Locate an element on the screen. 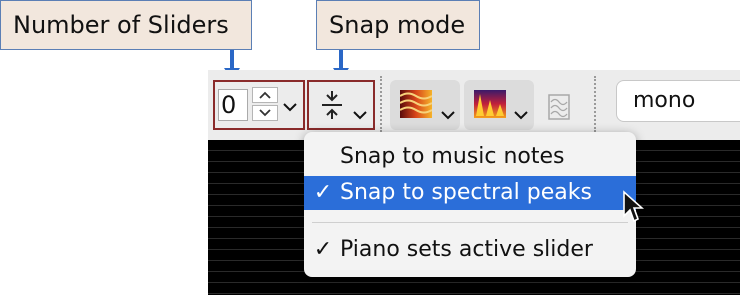  waveform-icon is located at coordinates (559, 107).